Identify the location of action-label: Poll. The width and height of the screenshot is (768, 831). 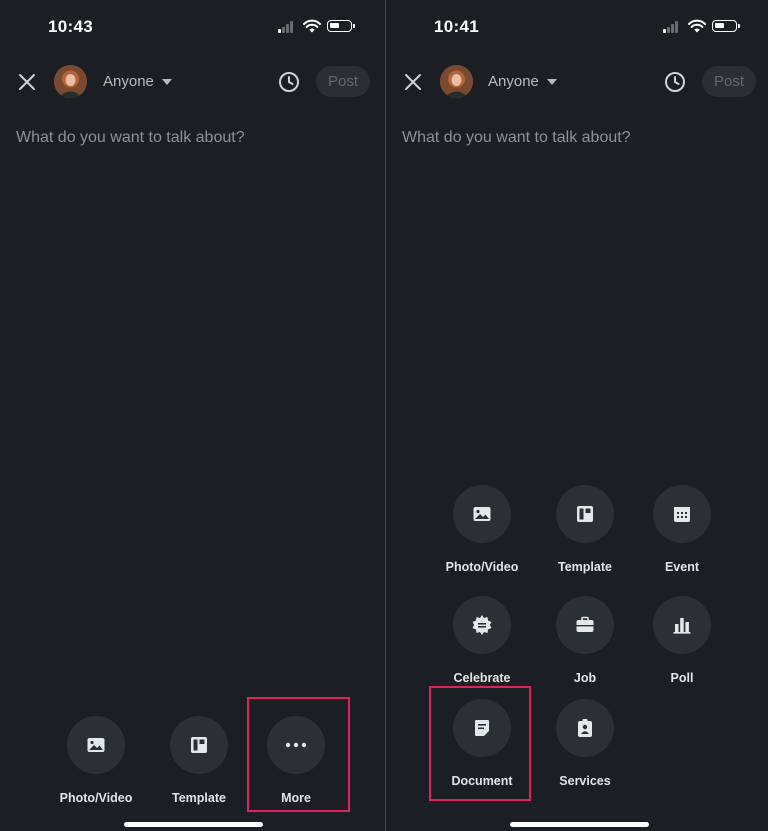
(682, 678).